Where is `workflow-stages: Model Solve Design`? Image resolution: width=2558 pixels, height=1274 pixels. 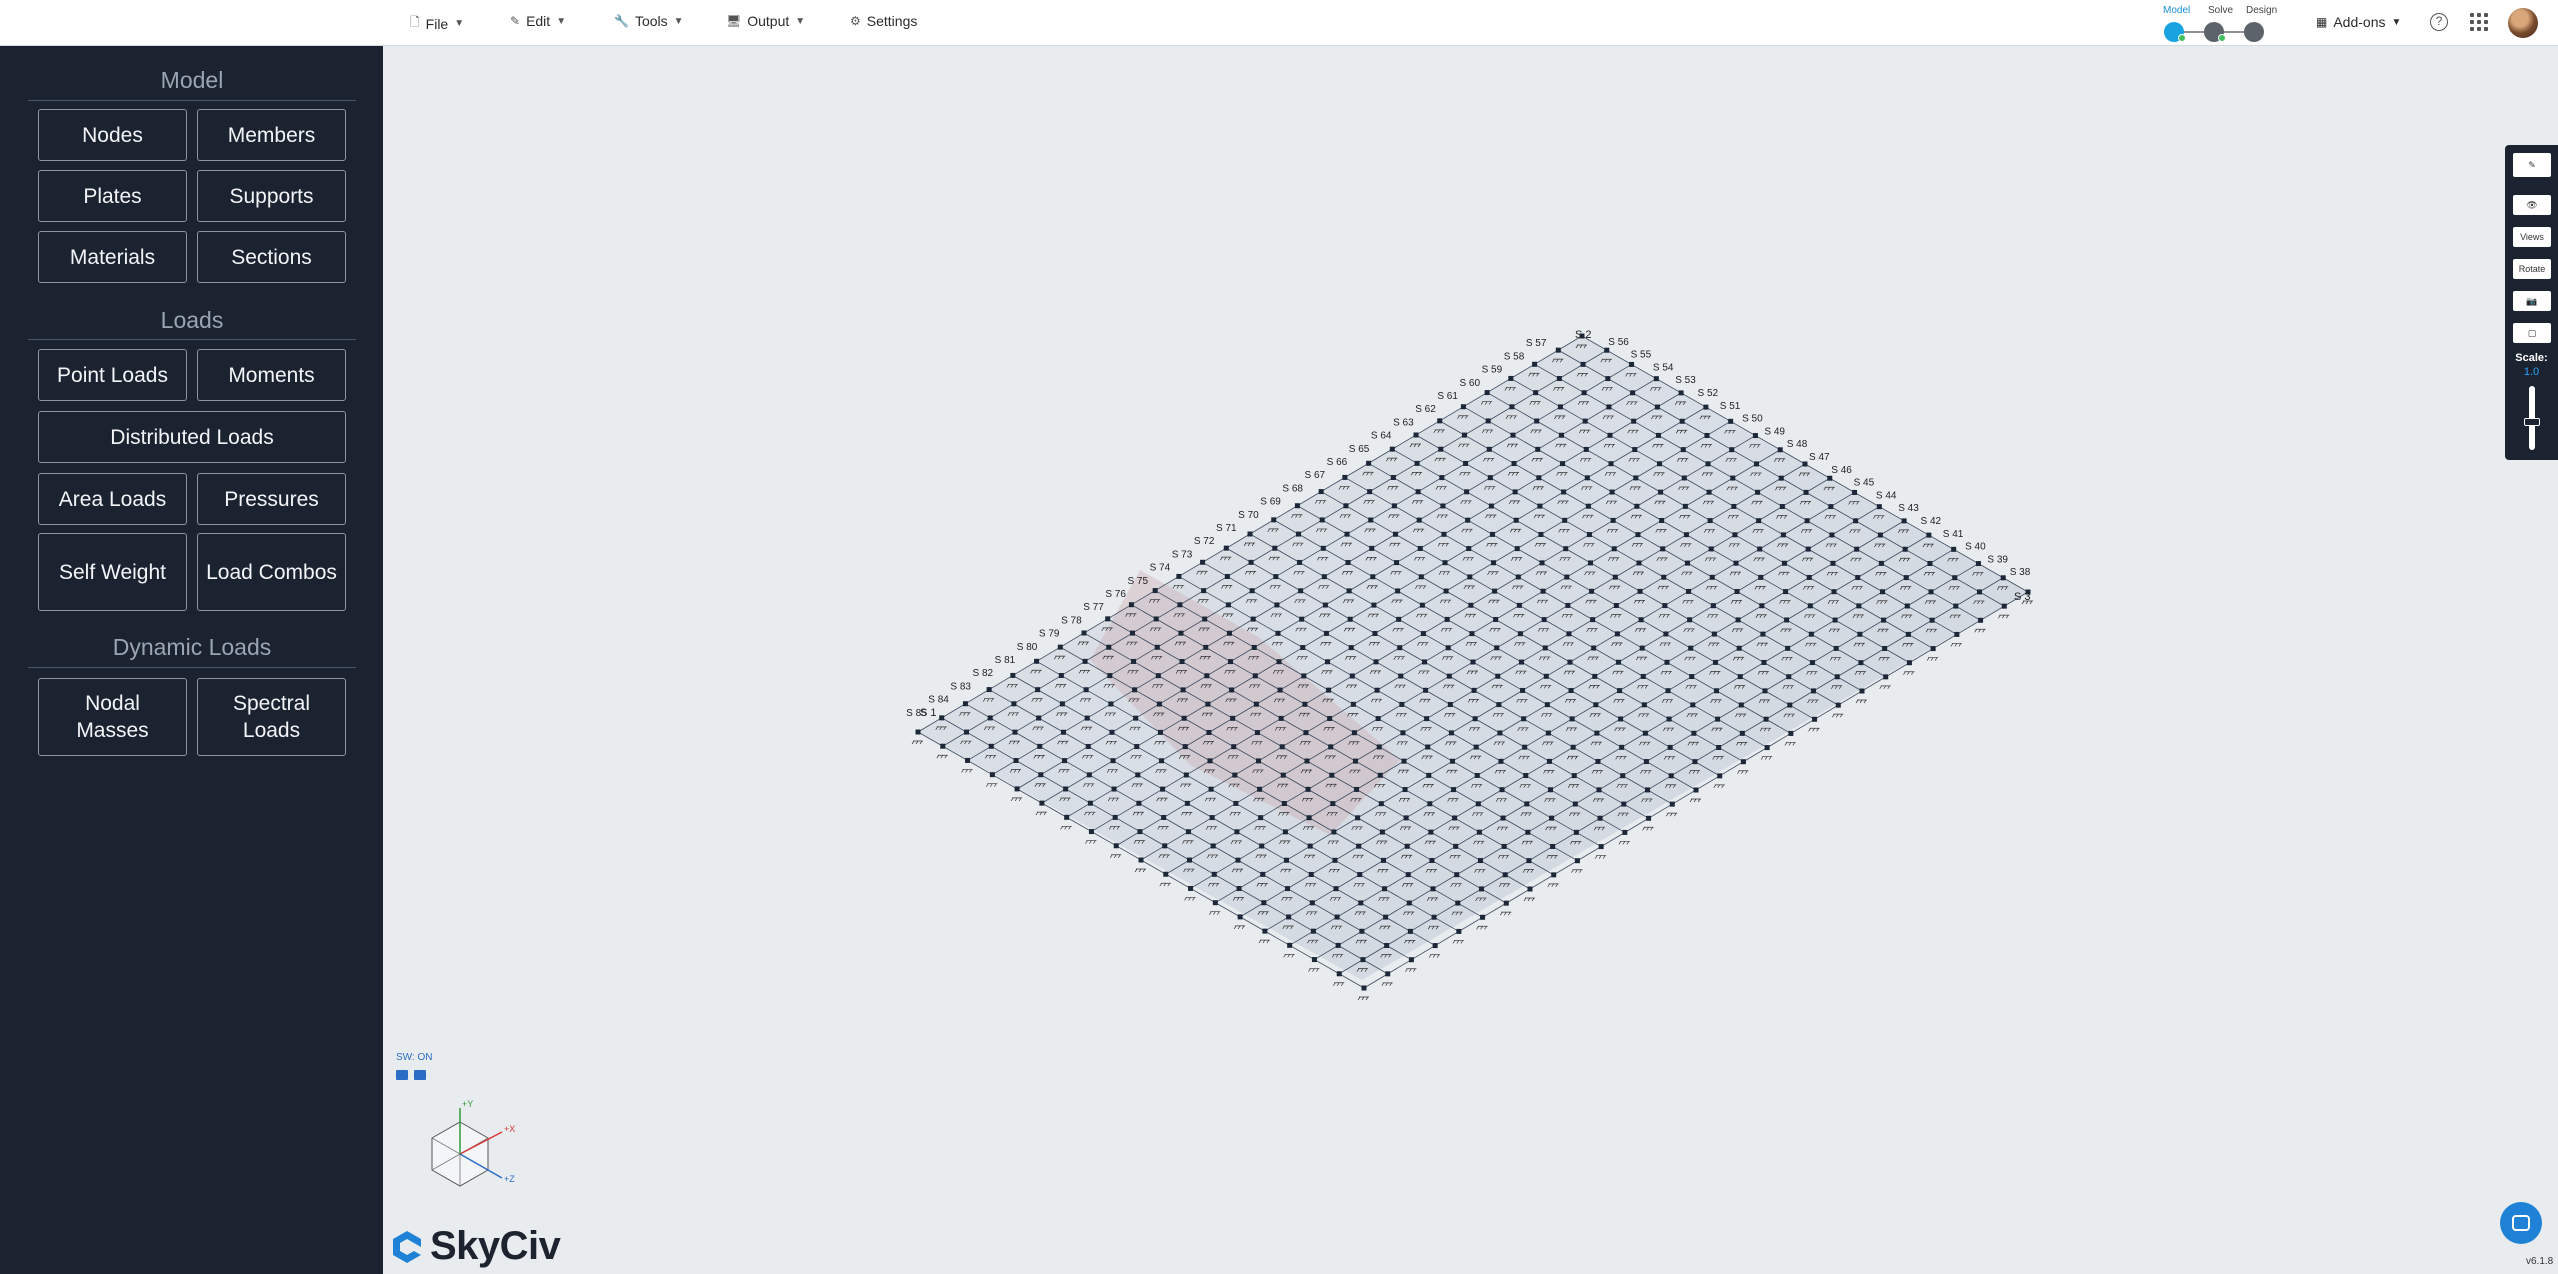 workflow-stages: Model Solve Design is located at coordinates (2219, 22).